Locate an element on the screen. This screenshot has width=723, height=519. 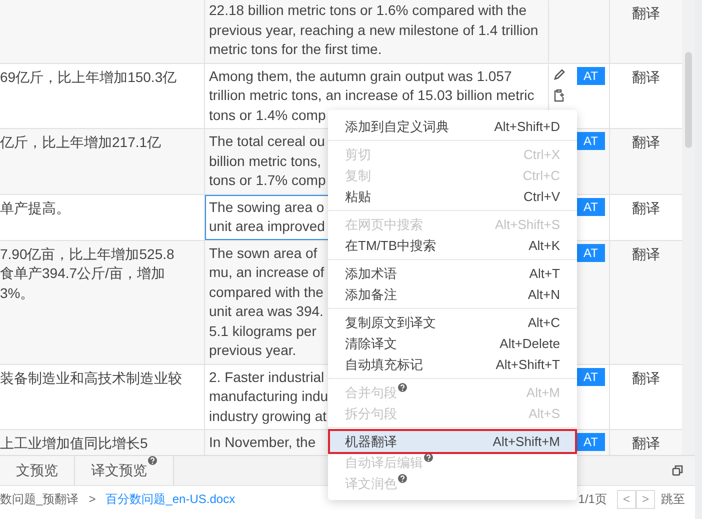
target-text: tons or 1.4% comp is located at coordinates (267, 115).